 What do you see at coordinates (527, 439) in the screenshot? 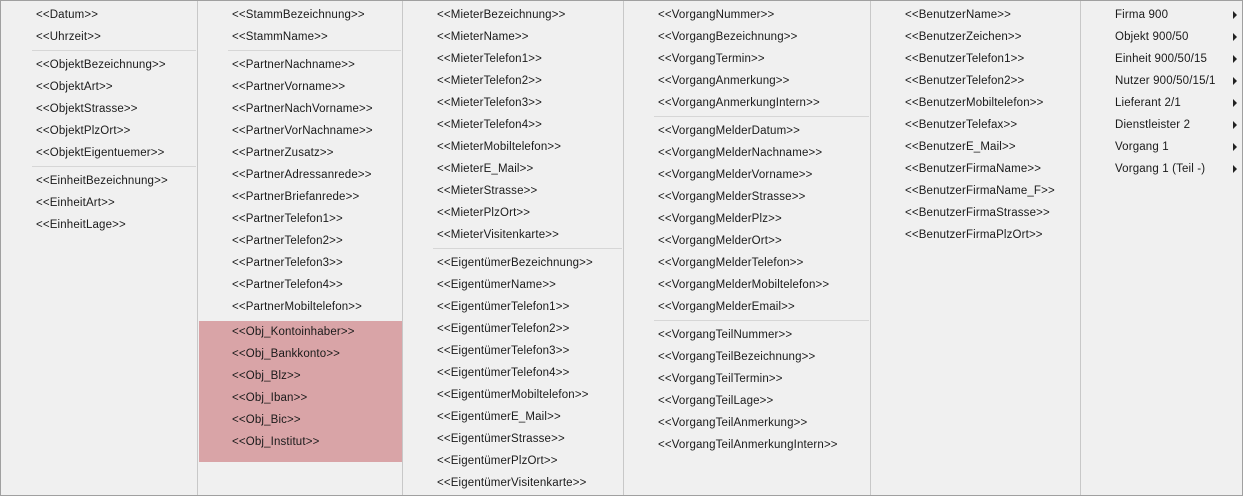
I see `menu-item: <<EigentümerStrasse>>` at bounding box center [527, 439].